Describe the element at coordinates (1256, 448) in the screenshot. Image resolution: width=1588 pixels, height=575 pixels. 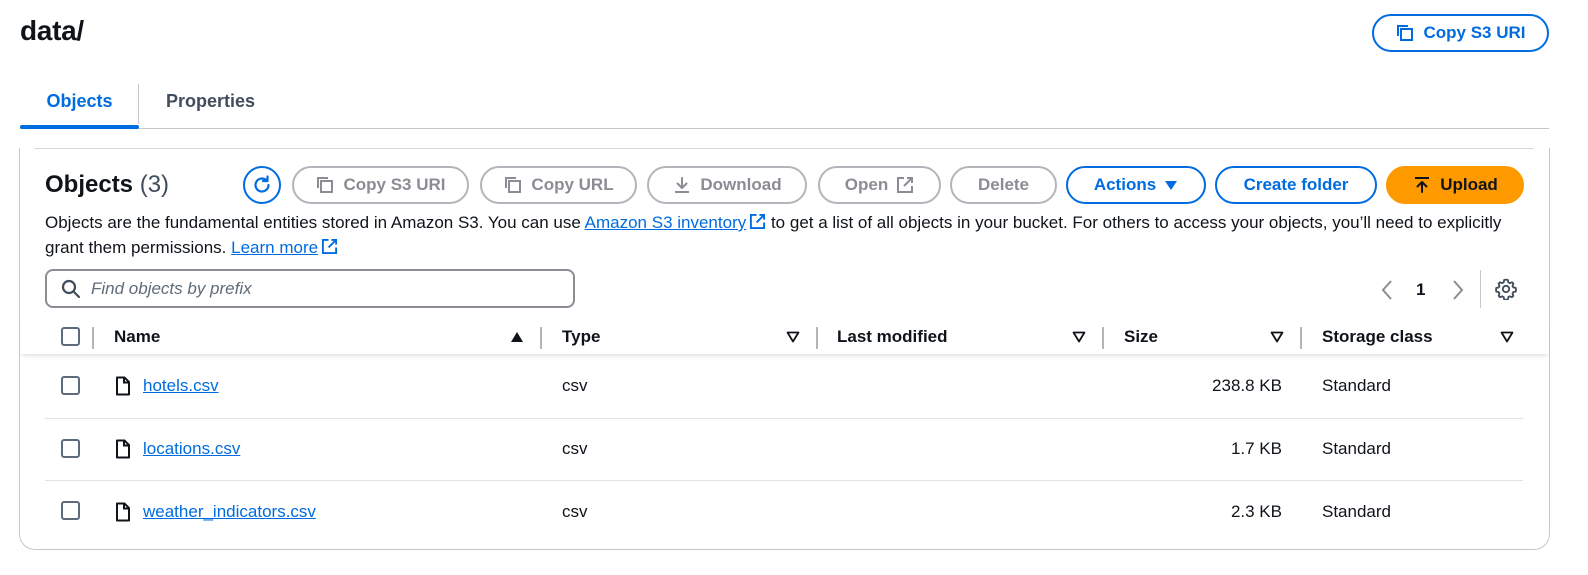
I see `object-size: 1.7 KB` at that location.